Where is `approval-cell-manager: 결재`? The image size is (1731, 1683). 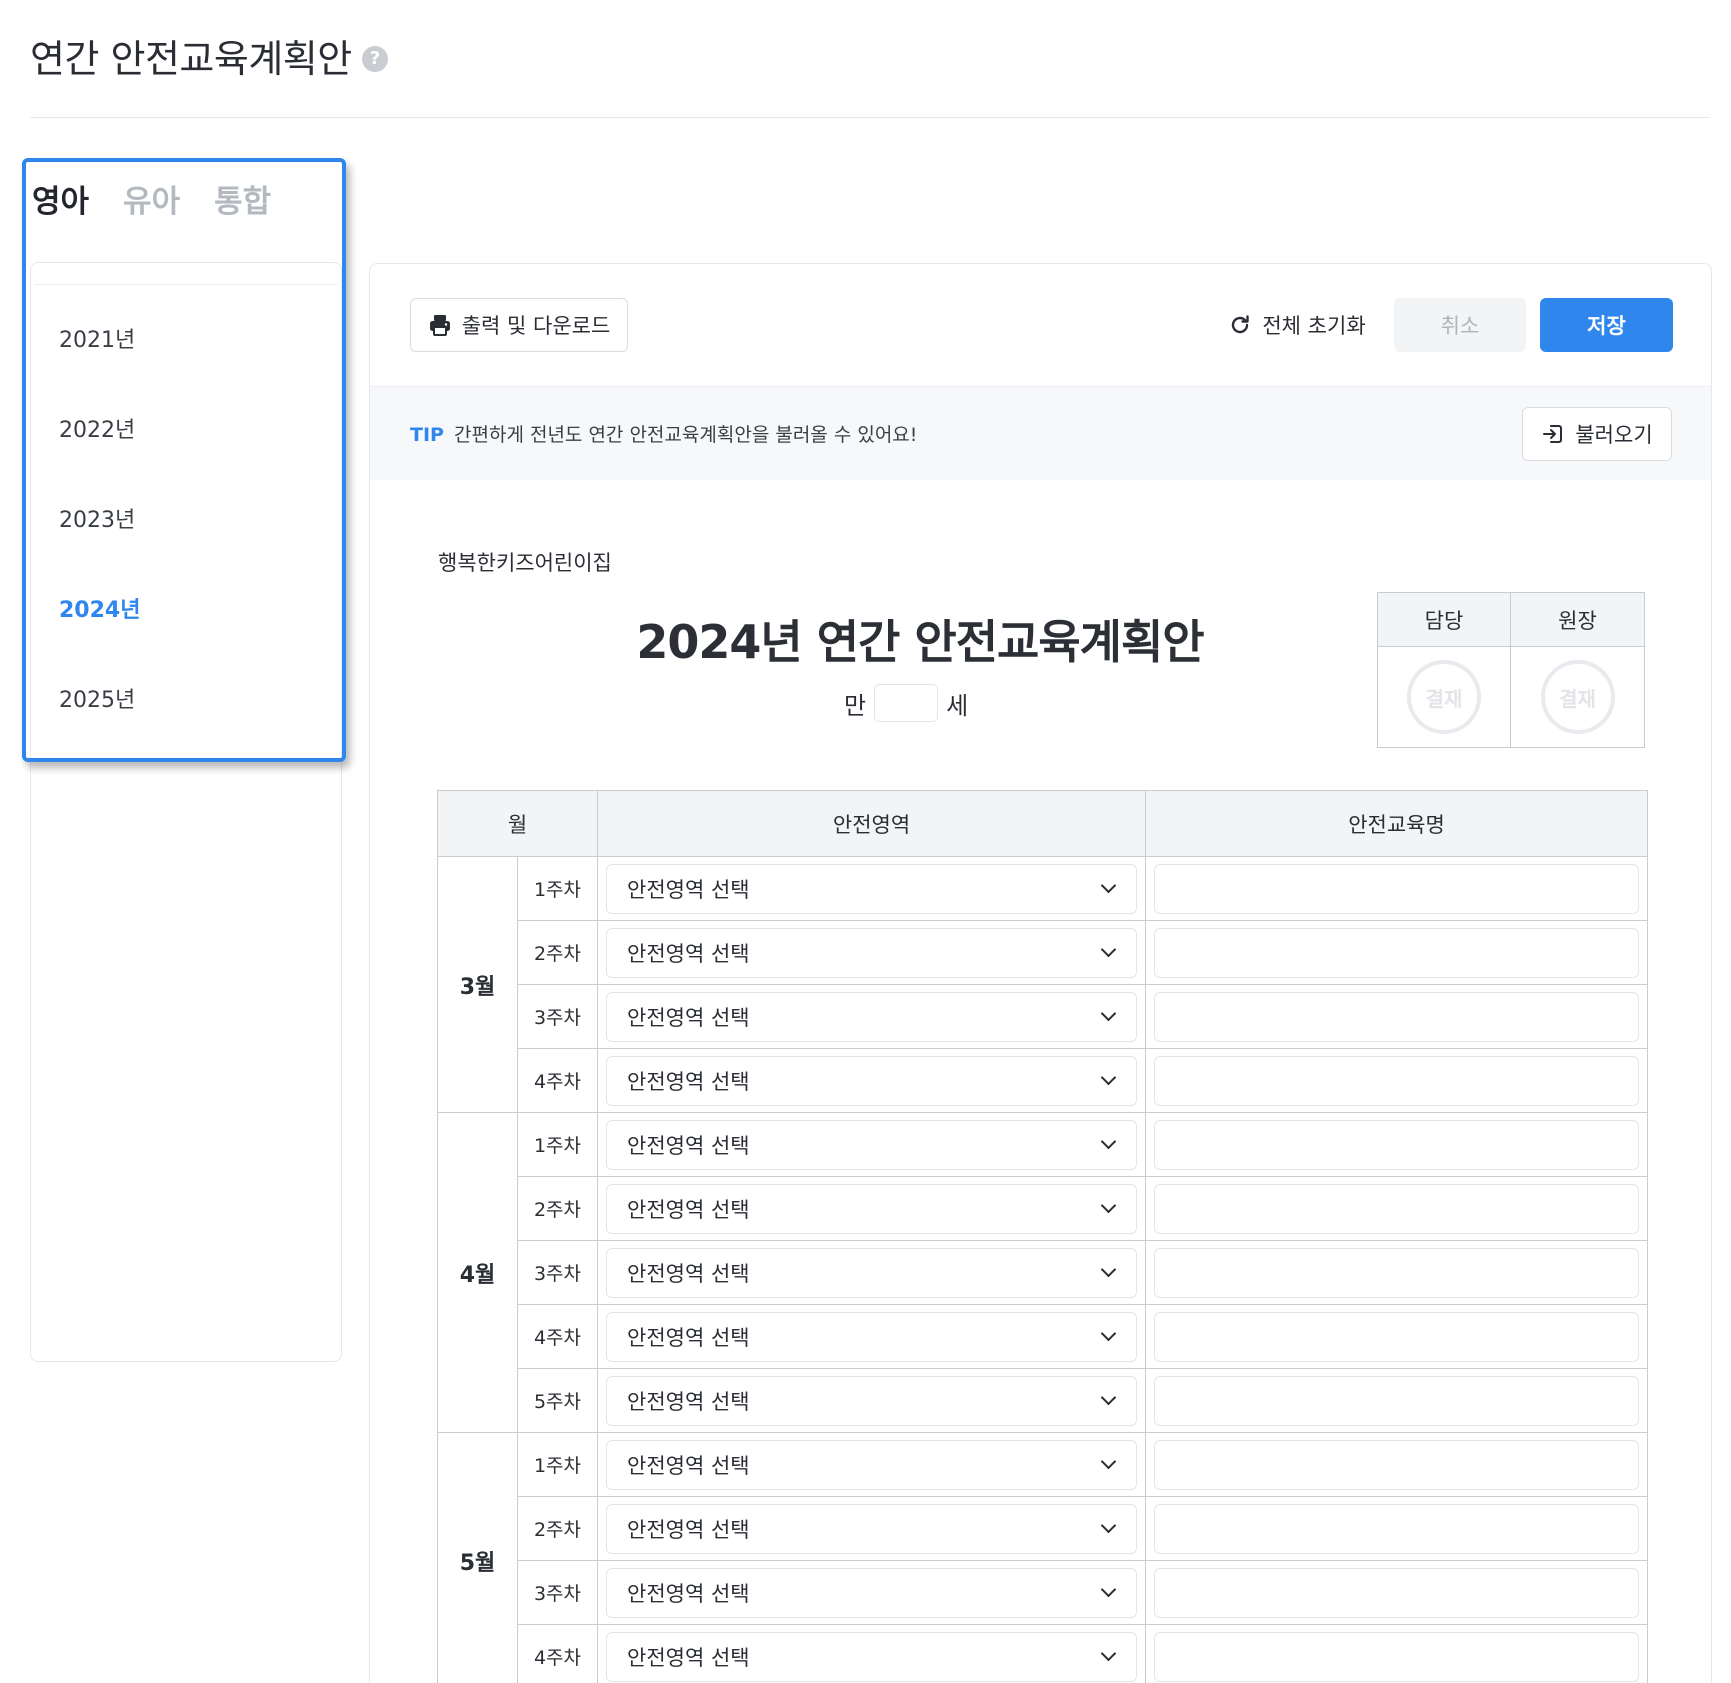
approval-cell-manager: 결재 is located at coordinates (1444, 697).